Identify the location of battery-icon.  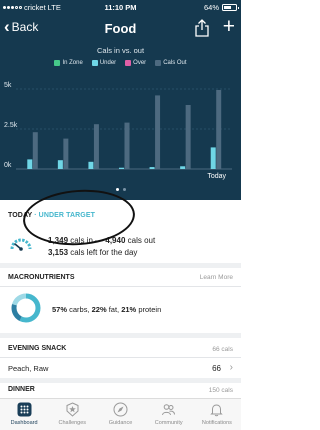
(230, 7).